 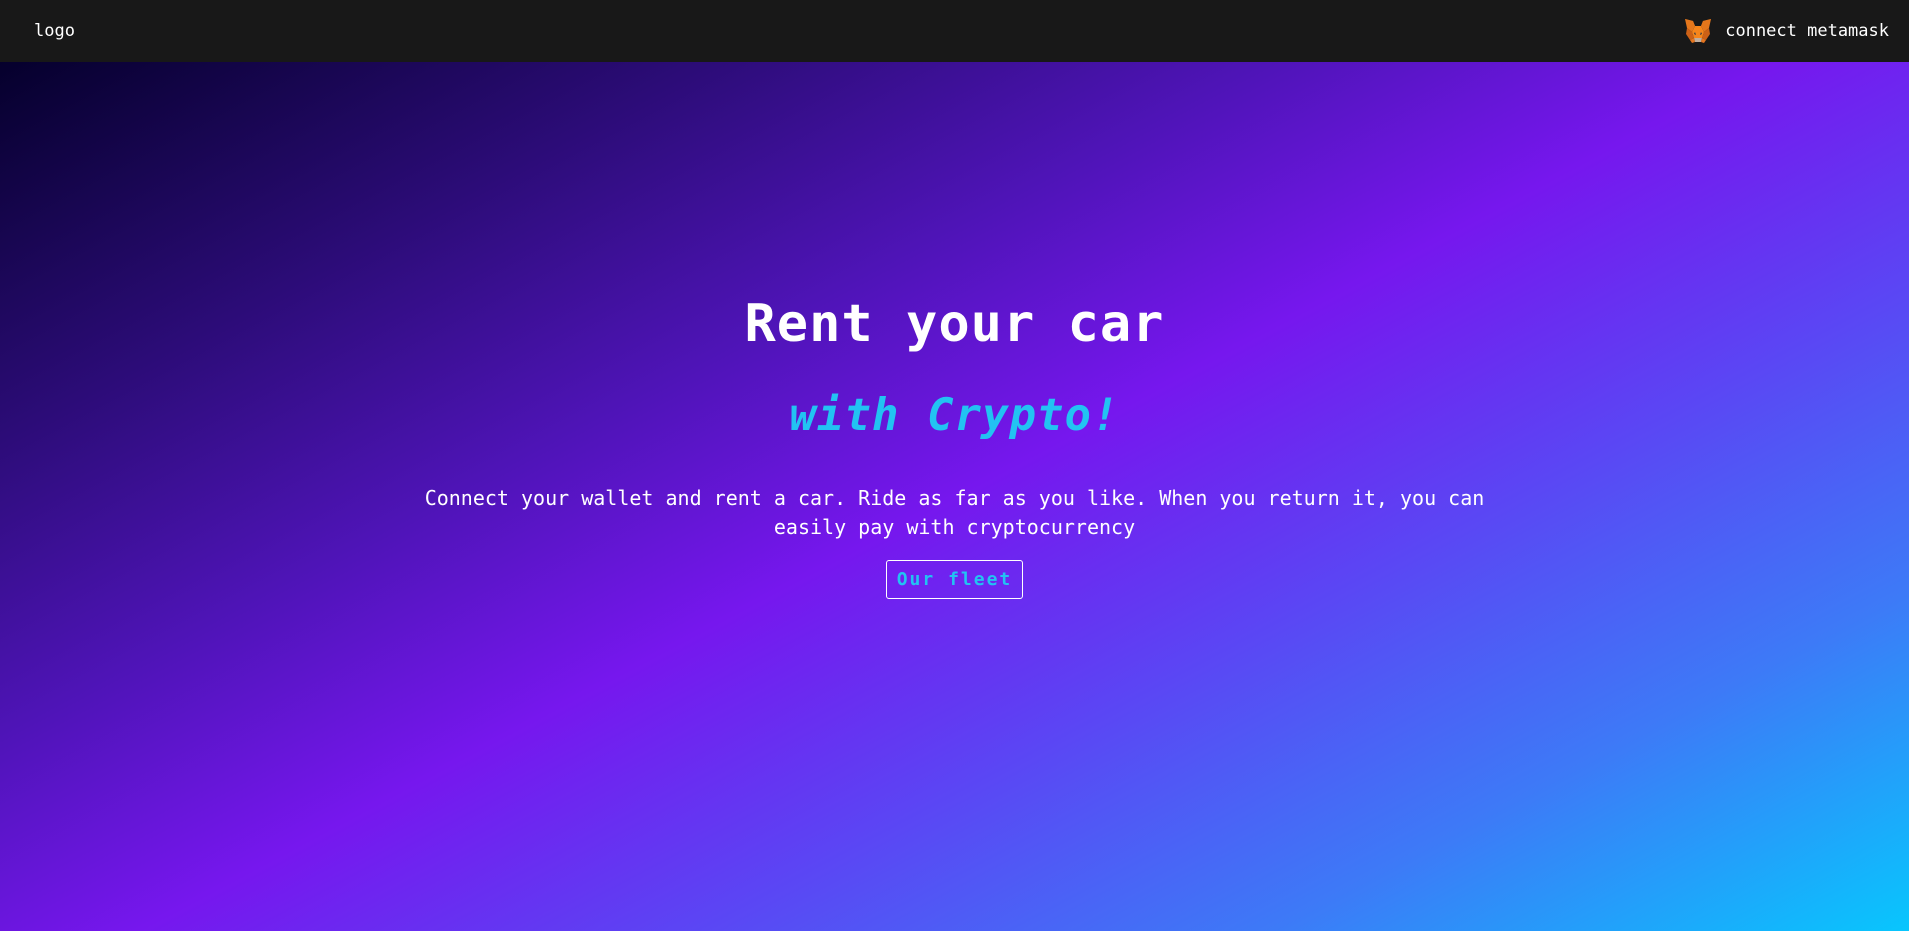 What do you see at coordinates (1698, 31) in the screenshot?
I see `metamask-fox-icon` at bounding box center [1698, 31].